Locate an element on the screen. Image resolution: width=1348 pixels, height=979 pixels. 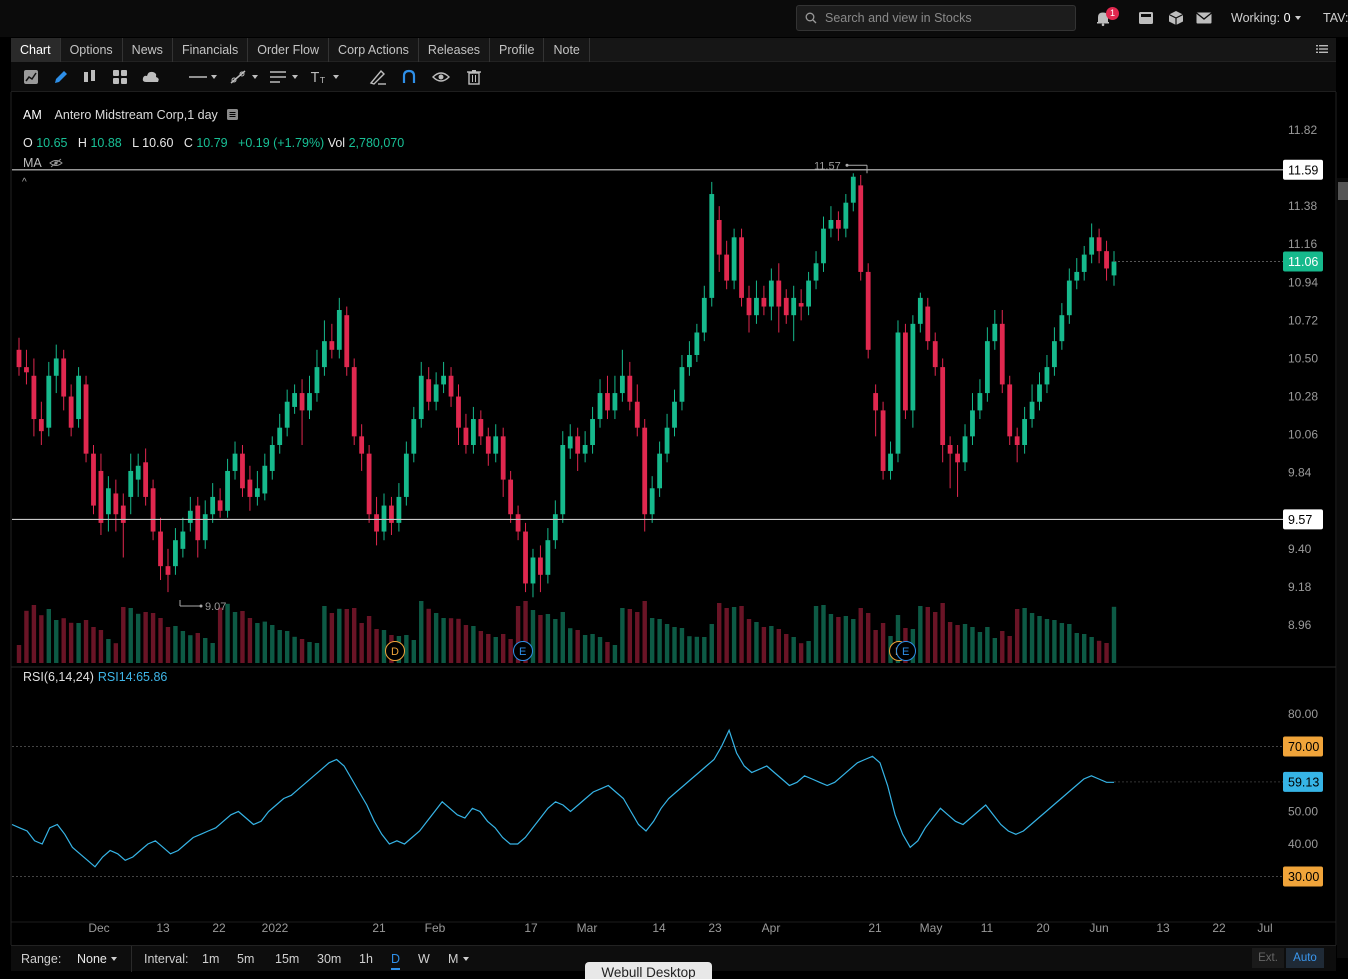
search-input: Search and view in Stocks is located at coordinates (936, 18).